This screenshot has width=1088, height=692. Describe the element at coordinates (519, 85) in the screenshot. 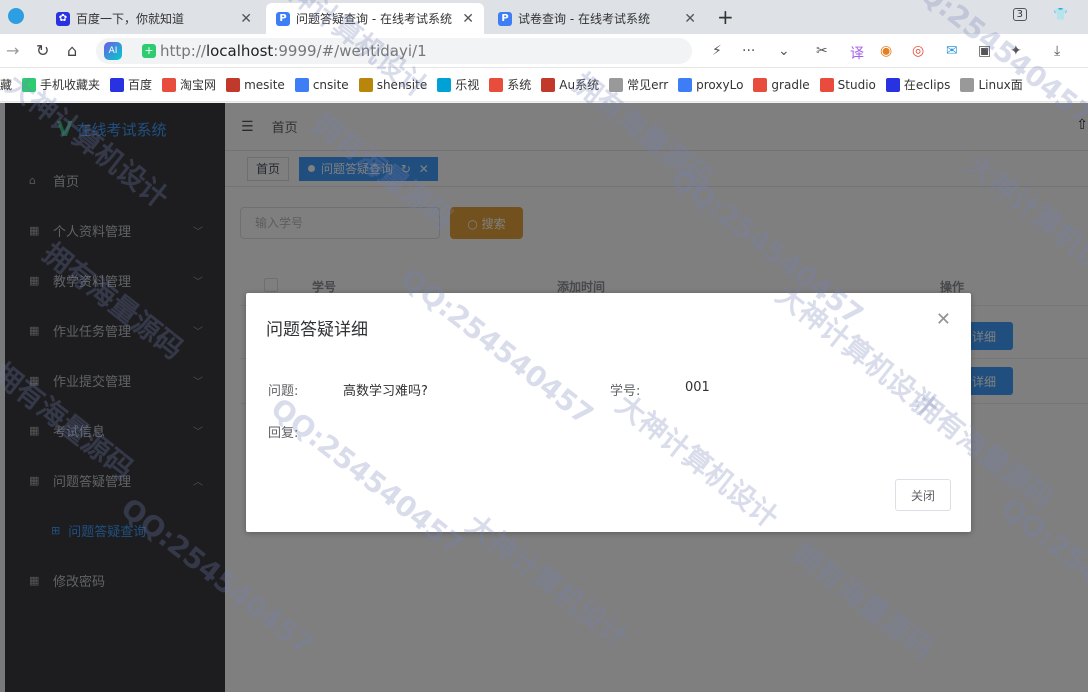

I see `bookmark-label: 系统` at that location.